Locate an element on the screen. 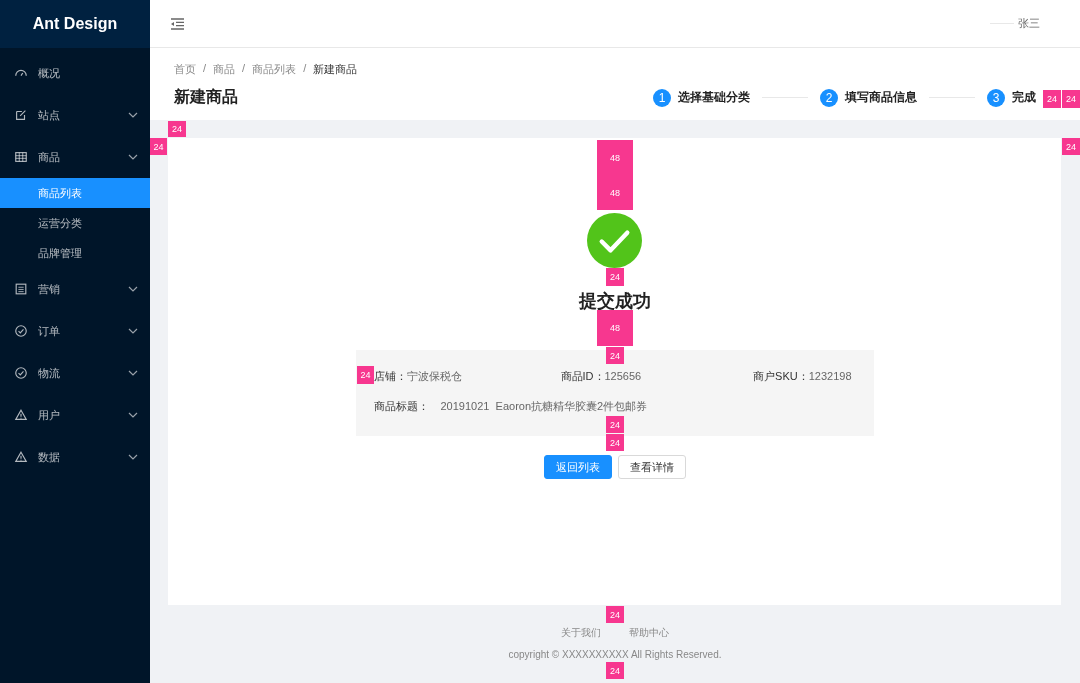  submenu-item: 运营分类 is located at coordinates (75, 223).